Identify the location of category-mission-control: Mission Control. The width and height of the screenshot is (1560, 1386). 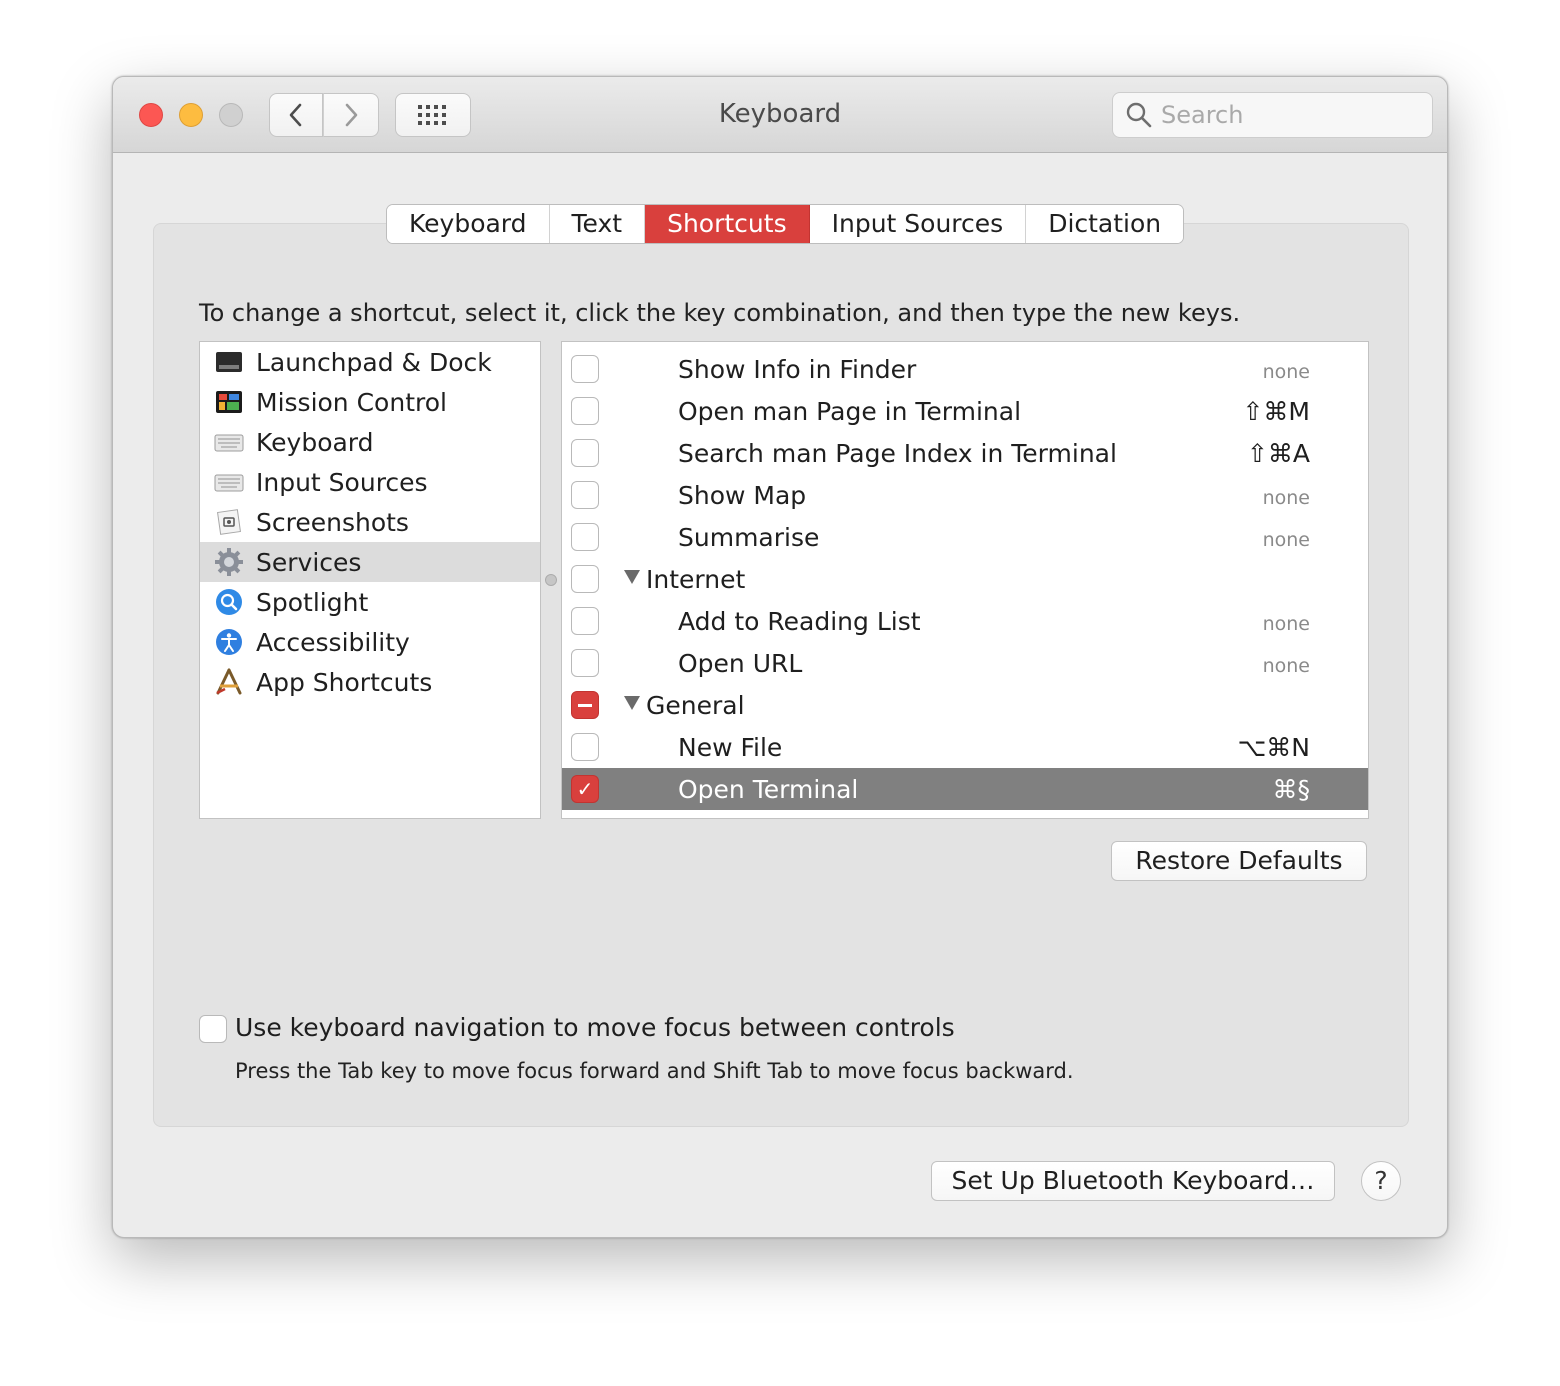
(370, 402).